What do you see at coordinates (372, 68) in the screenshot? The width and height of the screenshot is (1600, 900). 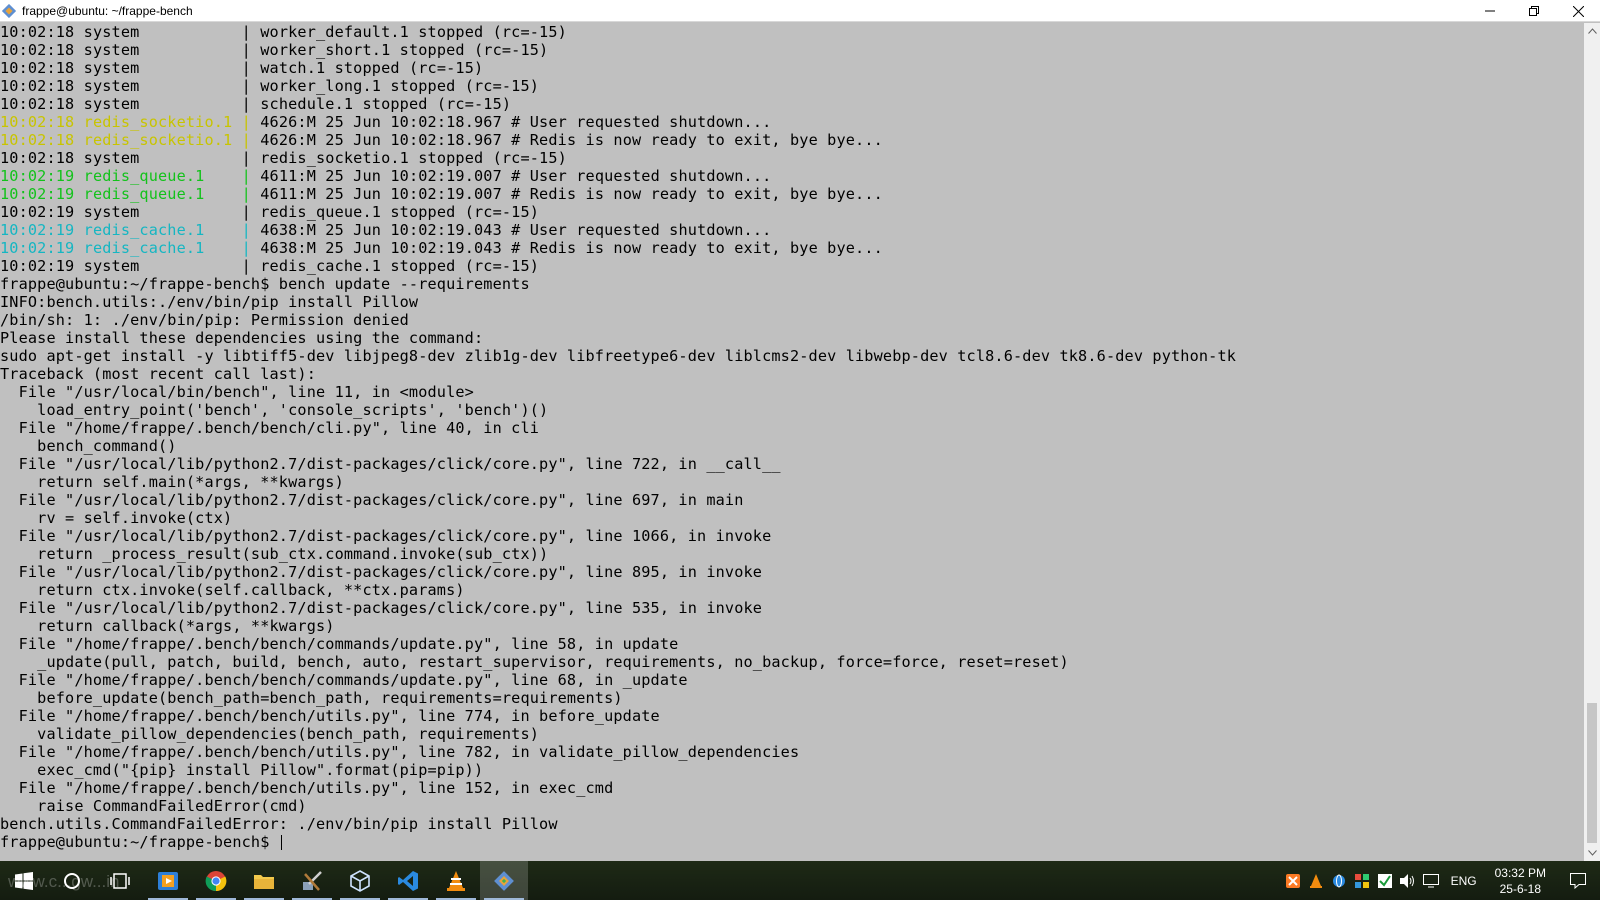 I see `log-message: watch.1 stopped (rc=-15)` at bounding box center [372, 68].